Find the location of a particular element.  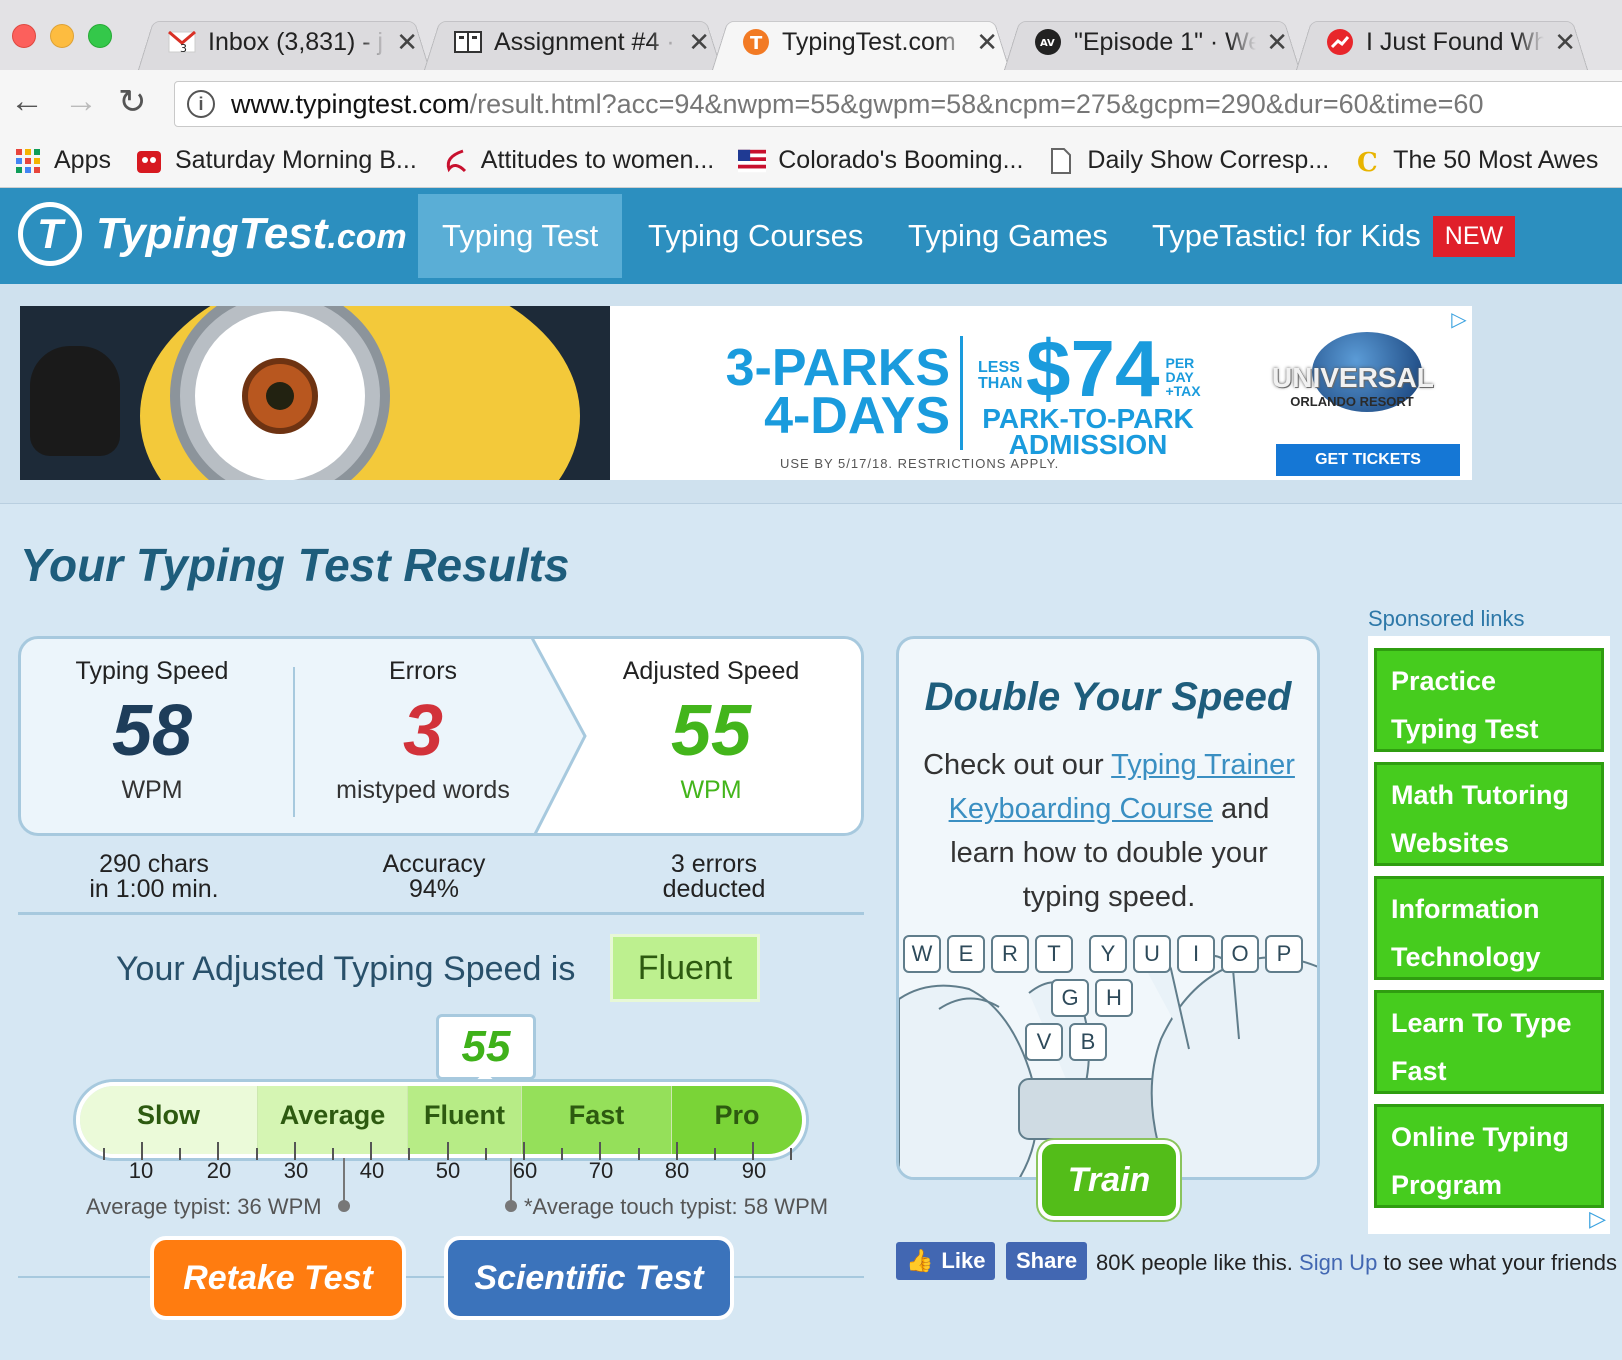

key: P is located at coordinates (1284, 954).